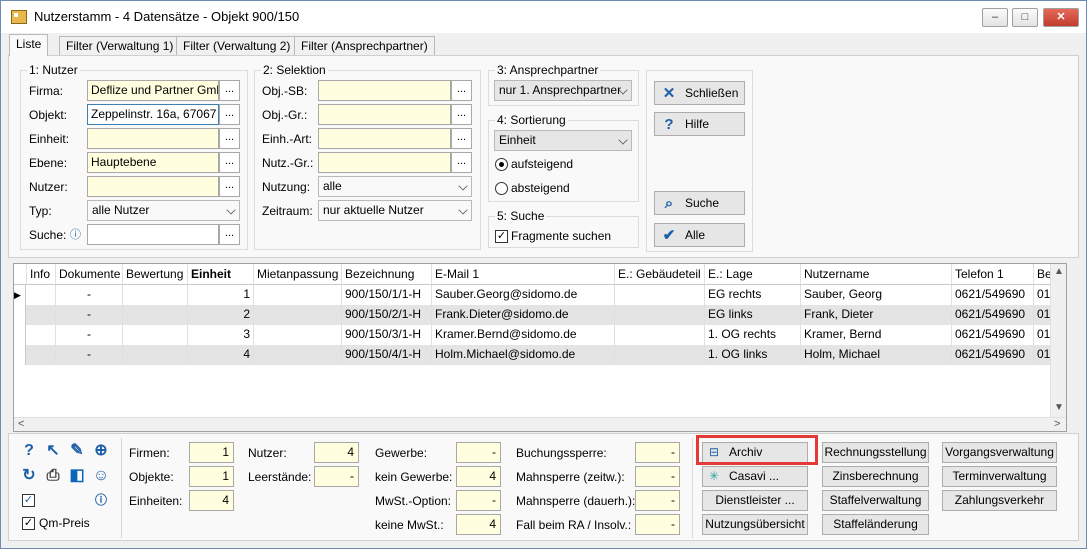 This screenshot has width=1087, height=549. I want to click on terminverwaltung-button: Terminverwaltung, so click(999, 476).